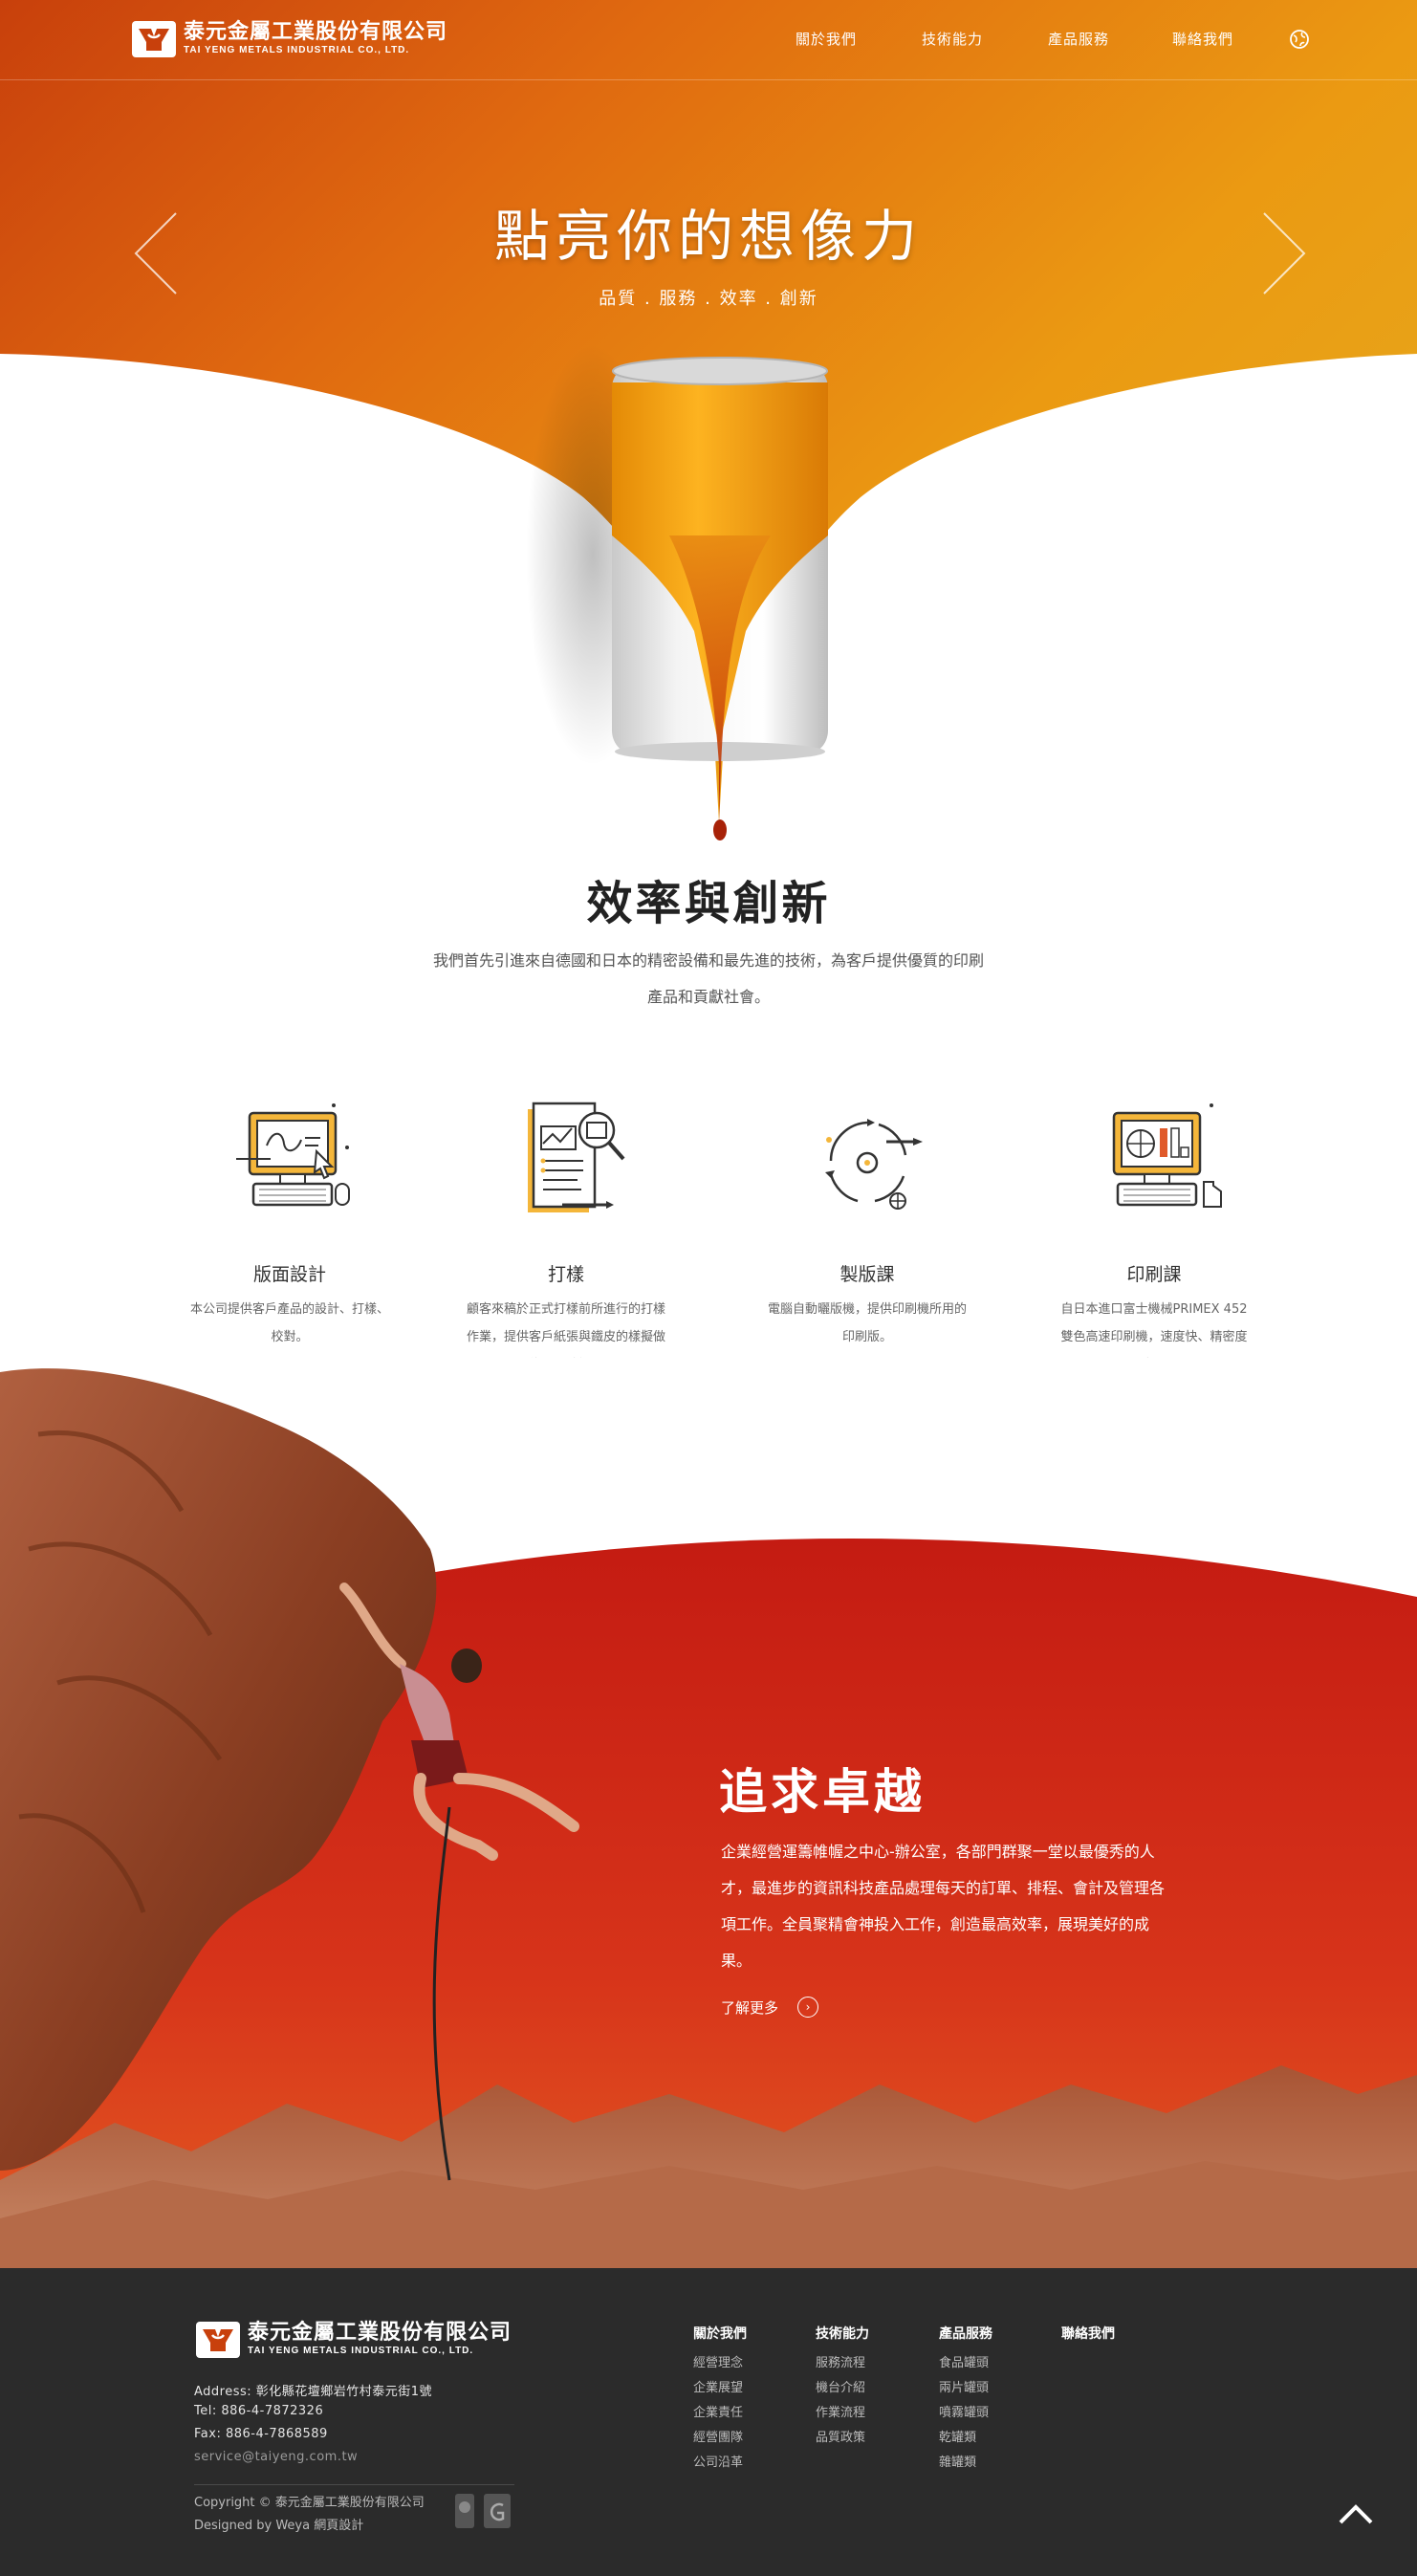 Image resolution: width=1417 pixels, height=2576 pixels. What do you see at coordinates (718, 2411) in the screenshot?
I see `footer-link: 企業責任` at bounding box center [718, 2411].